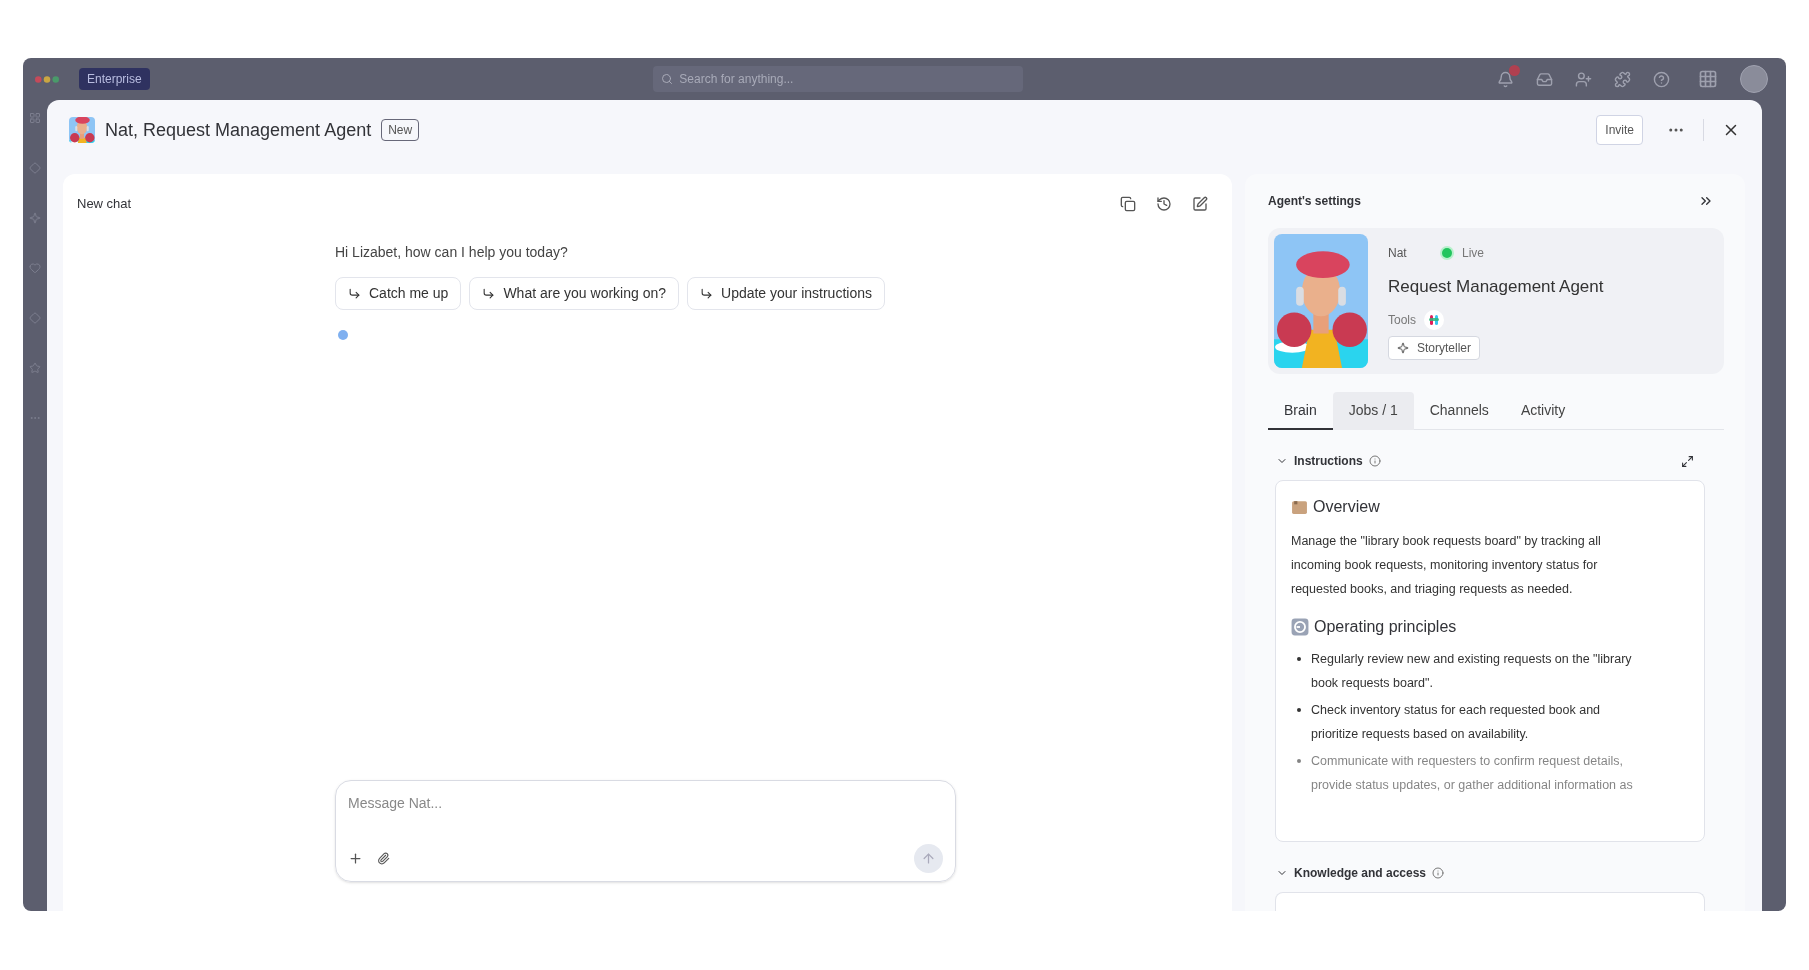  Describe the element at coordinates (1708, 79) in the screenshot. I see `apps-grid-icon` at that location.